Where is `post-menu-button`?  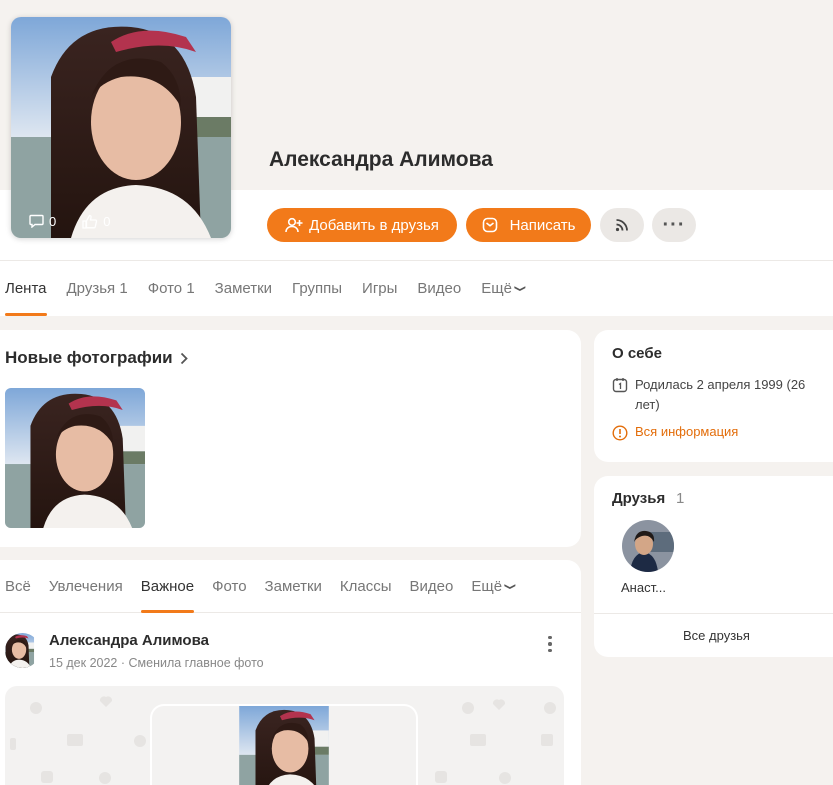 post-menu-button is located at coordinates (550, 644).